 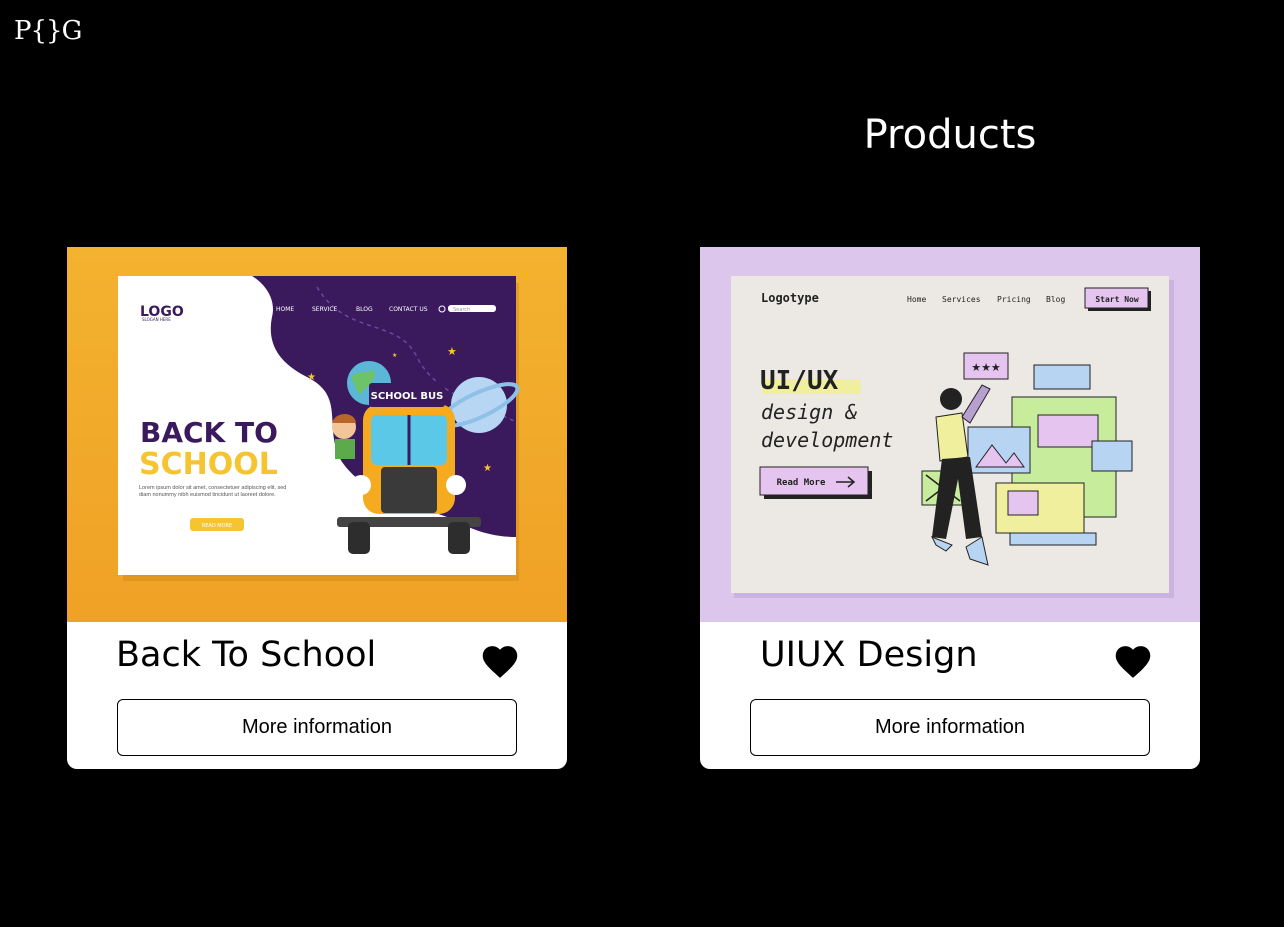 What do you see at coordinates (48, 31) in the screenshot?
I see `brand-logo: P{}G` at bounding box center [48, 31].